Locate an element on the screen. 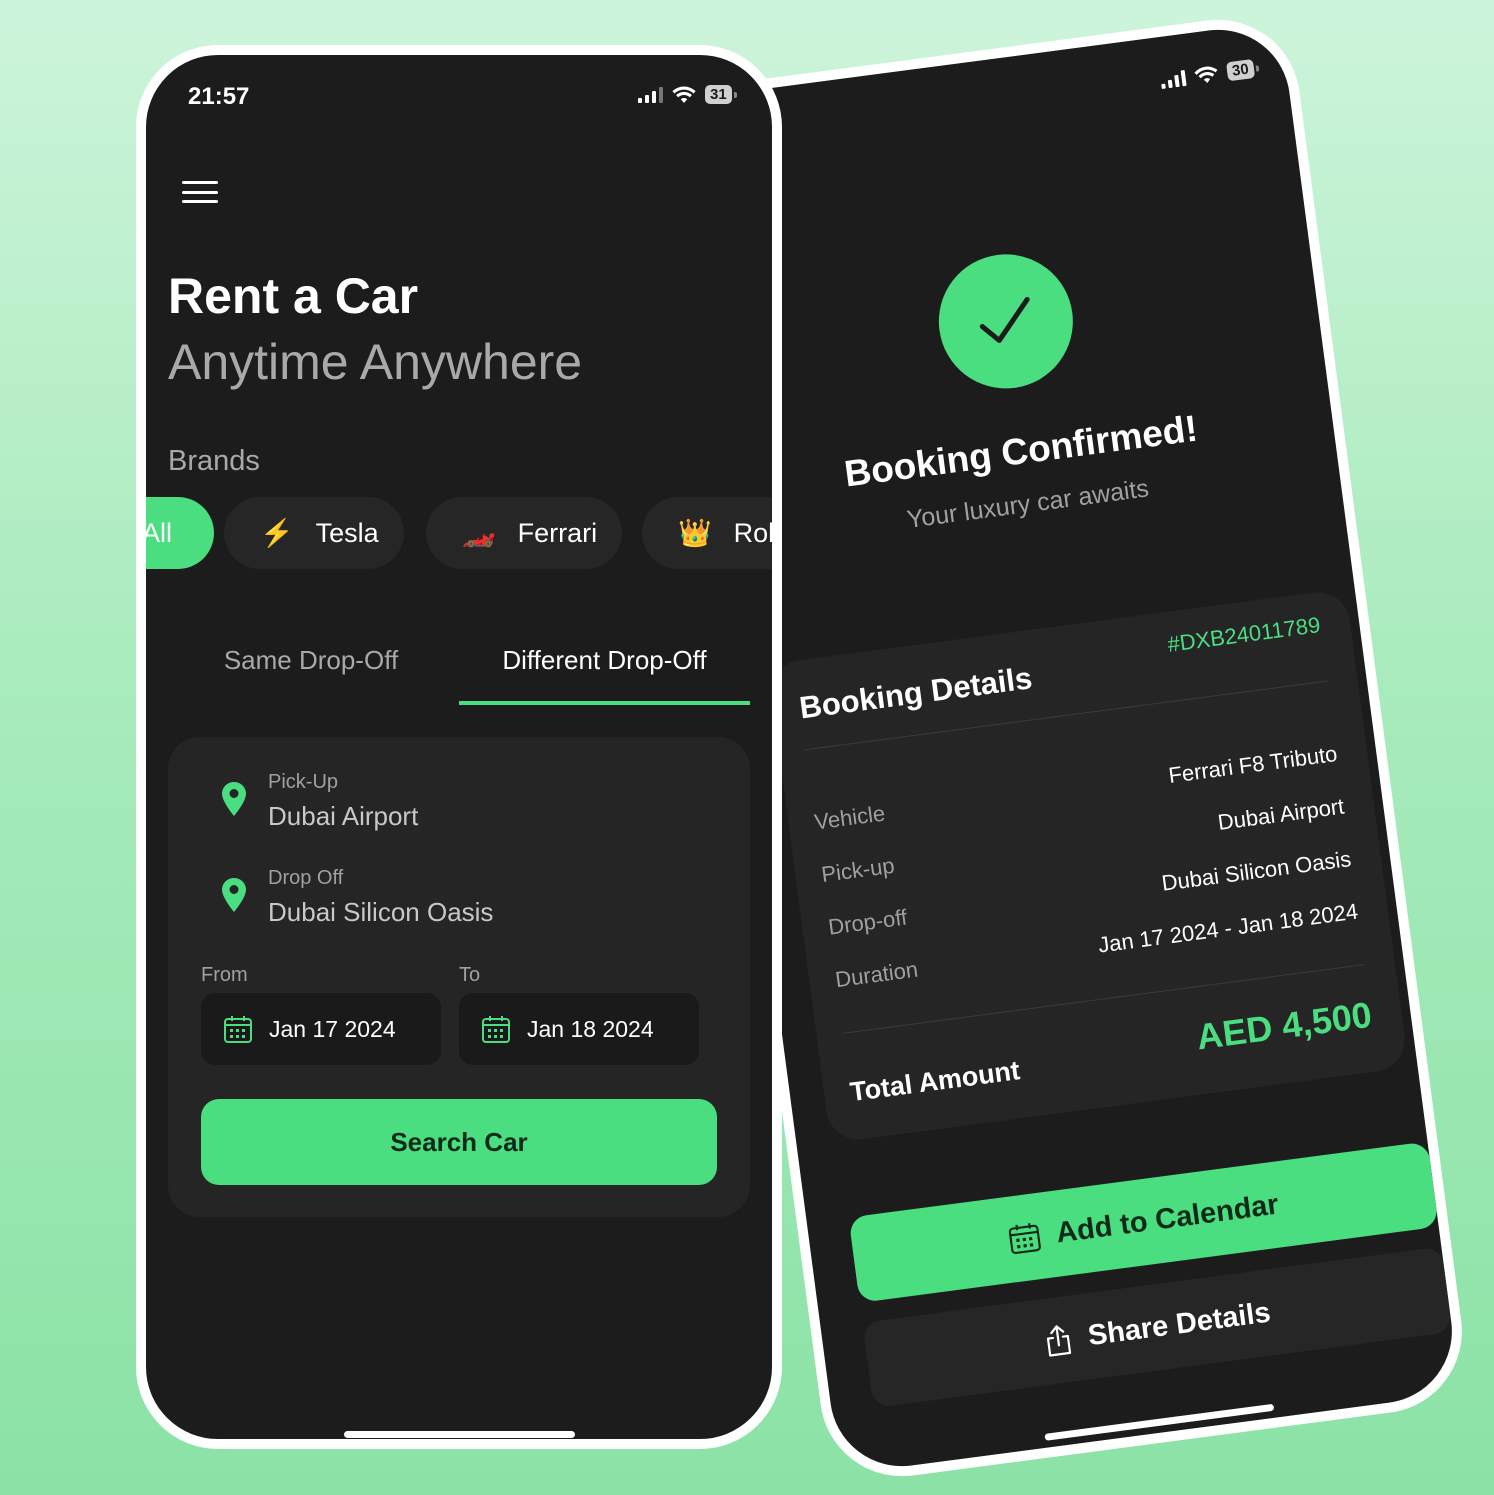 Image resolution: width=1494 pixels, height=1495 pixels. booking-details-title: Booking Details is located at coordinates (916, 693).